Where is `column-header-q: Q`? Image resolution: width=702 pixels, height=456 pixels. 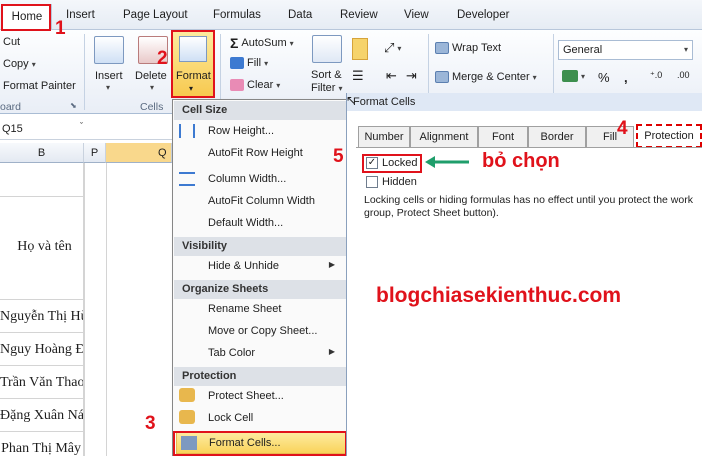 column-header-q: Q is located at coordinates (139, 153).